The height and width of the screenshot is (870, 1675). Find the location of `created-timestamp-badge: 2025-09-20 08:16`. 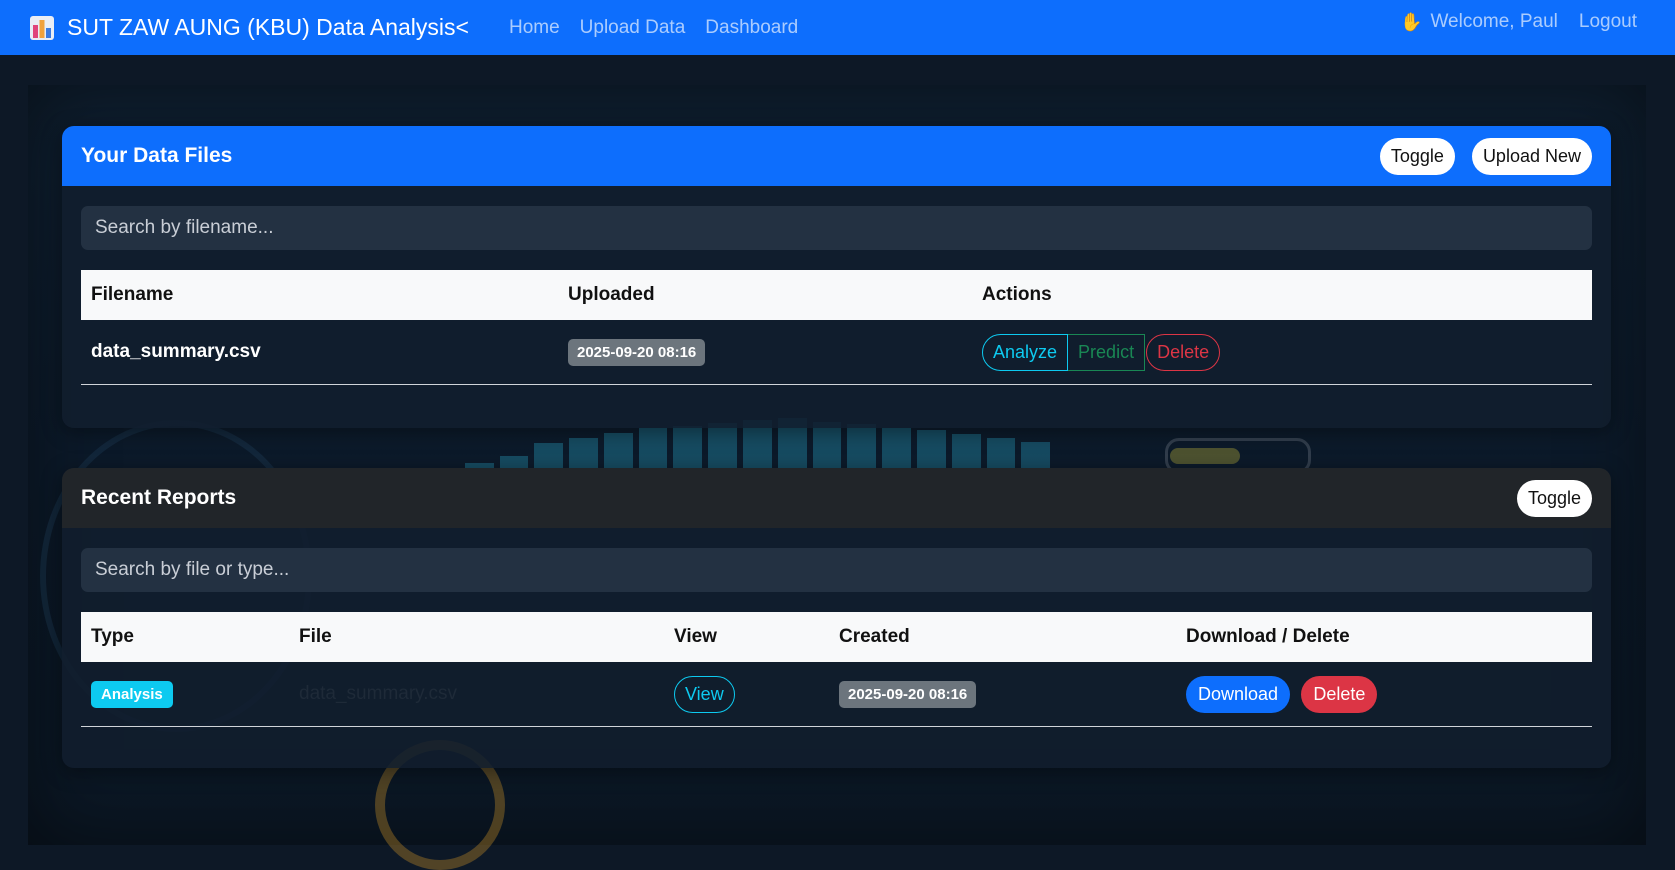

created-timestamp-badge: 2025-09-20 08:16 is located at coordinates (908, 694).